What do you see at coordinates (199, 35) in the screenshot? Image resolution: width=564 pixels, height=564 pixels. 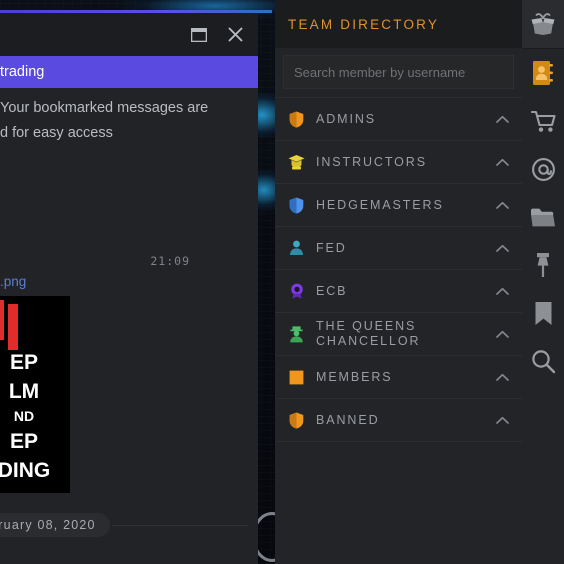 I see `restore-window-button` at bounding box center [199, 35].